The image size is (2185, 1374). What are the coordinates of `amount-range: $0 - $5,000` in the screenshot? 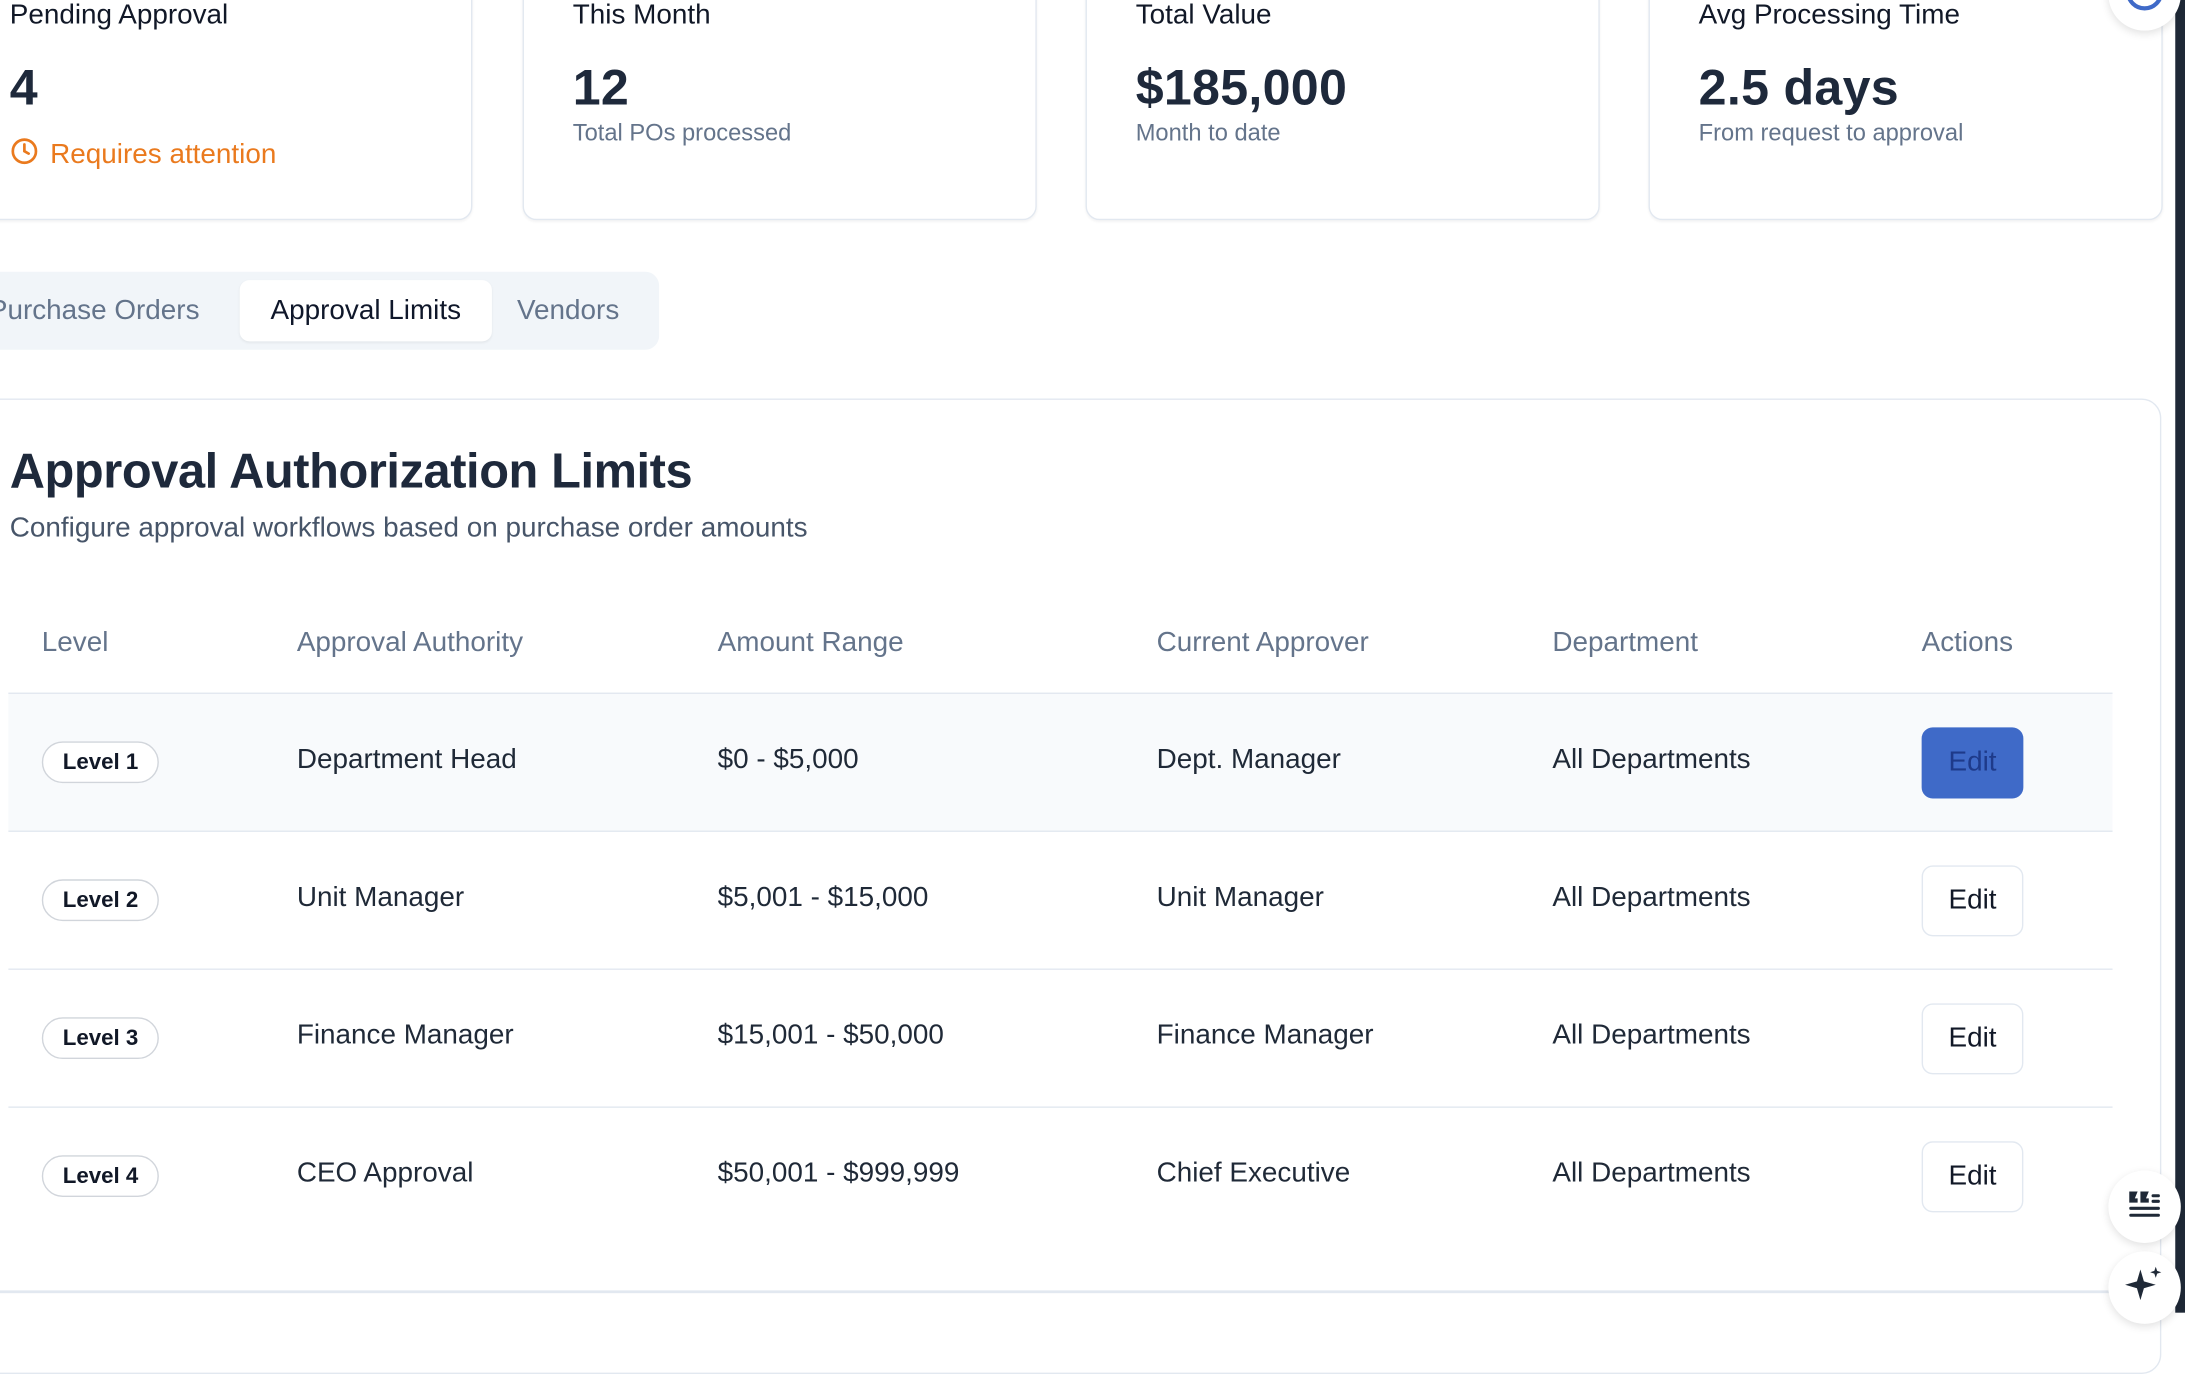 It's located at (788, 759).